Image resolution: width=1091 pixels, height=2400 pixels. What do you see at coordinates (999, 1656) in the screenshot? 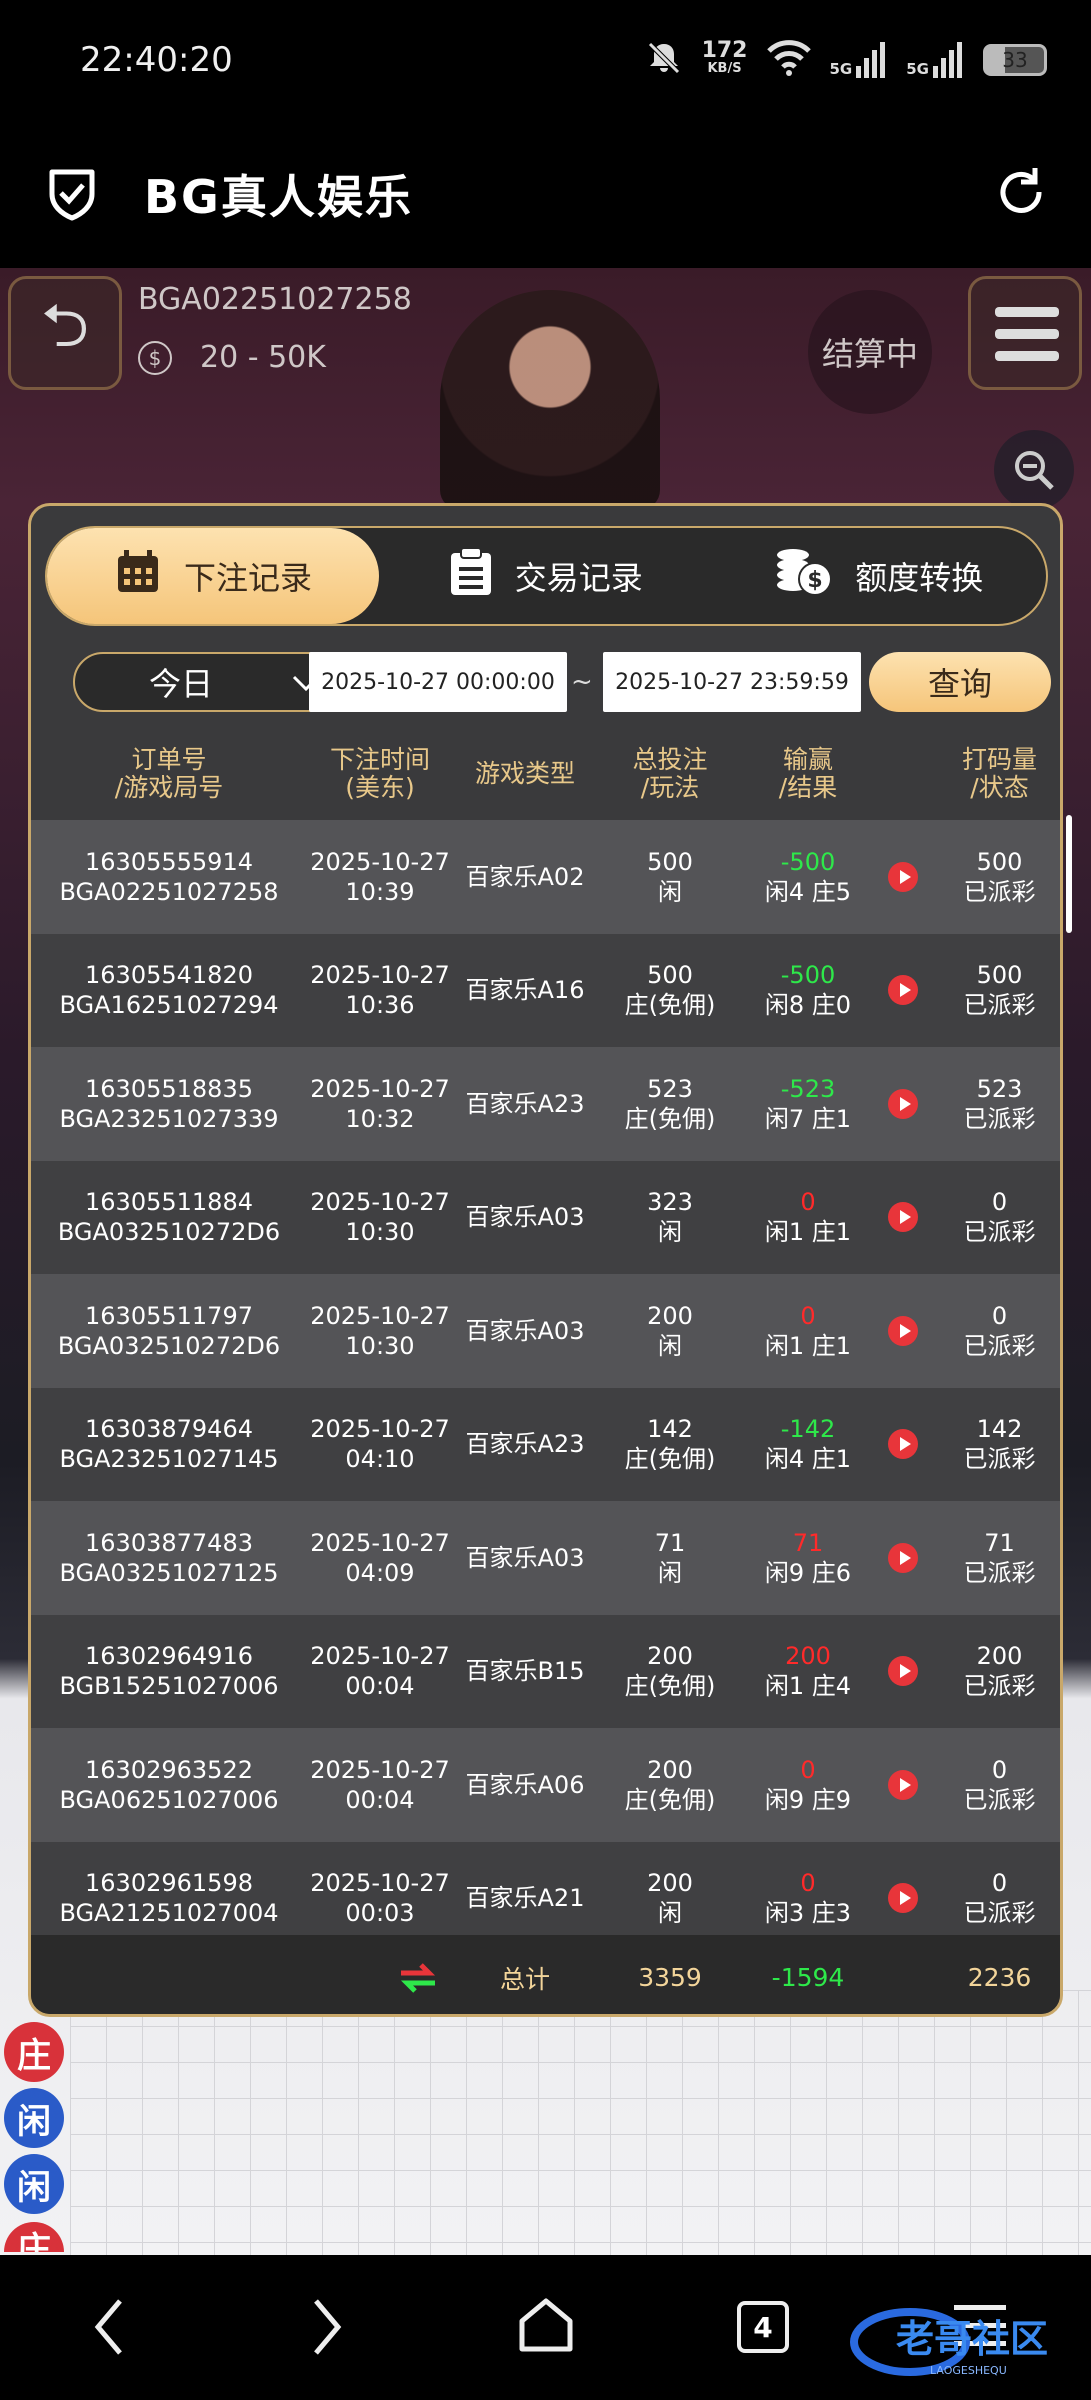
I see `rolling-amount: 200` at bounding box center [999, 1656].